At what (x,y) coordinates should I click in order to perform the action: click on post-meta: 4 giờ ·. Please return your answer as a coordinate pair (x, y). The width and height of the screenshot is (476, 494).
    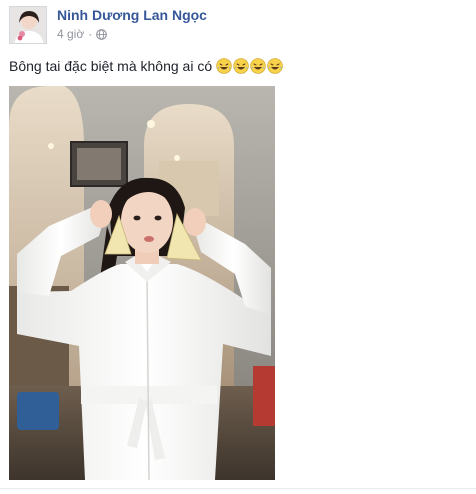
    Looking at the image, I should click on (82, 34).